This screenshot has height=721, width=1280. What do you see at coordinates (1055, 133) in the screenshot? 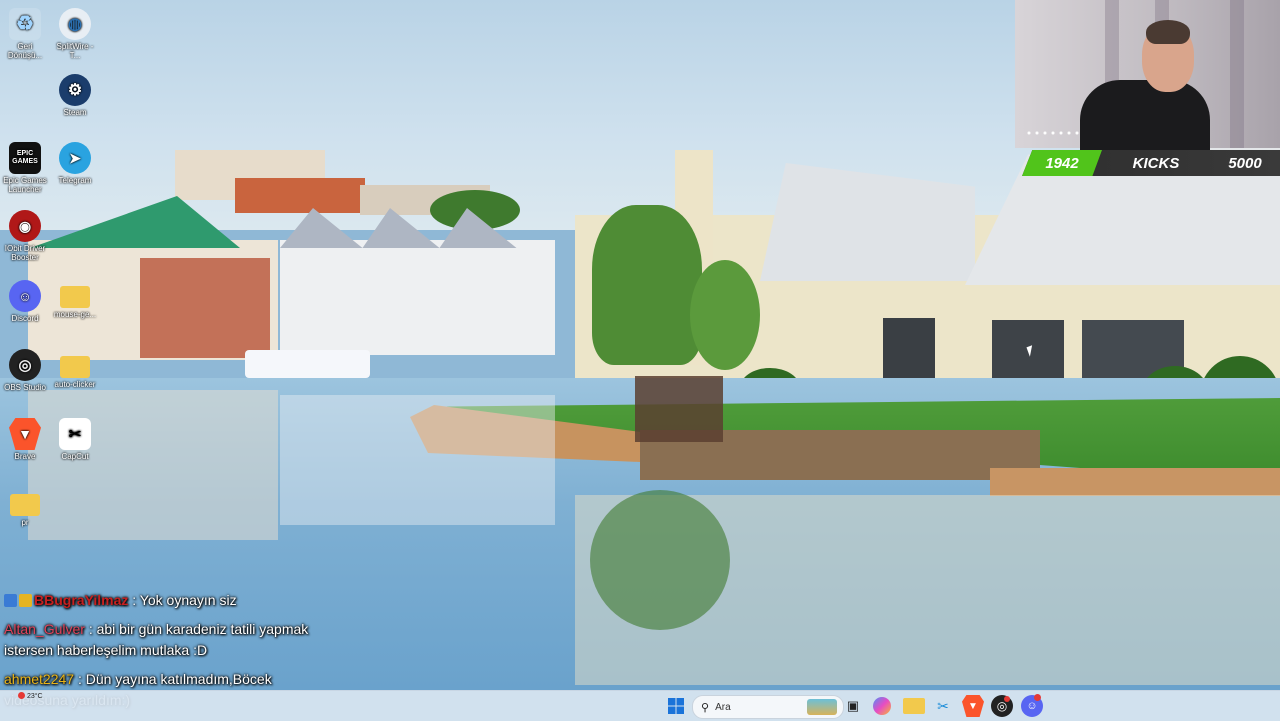
I see `webcam-led-strip` at bounding box center [1055, 133].